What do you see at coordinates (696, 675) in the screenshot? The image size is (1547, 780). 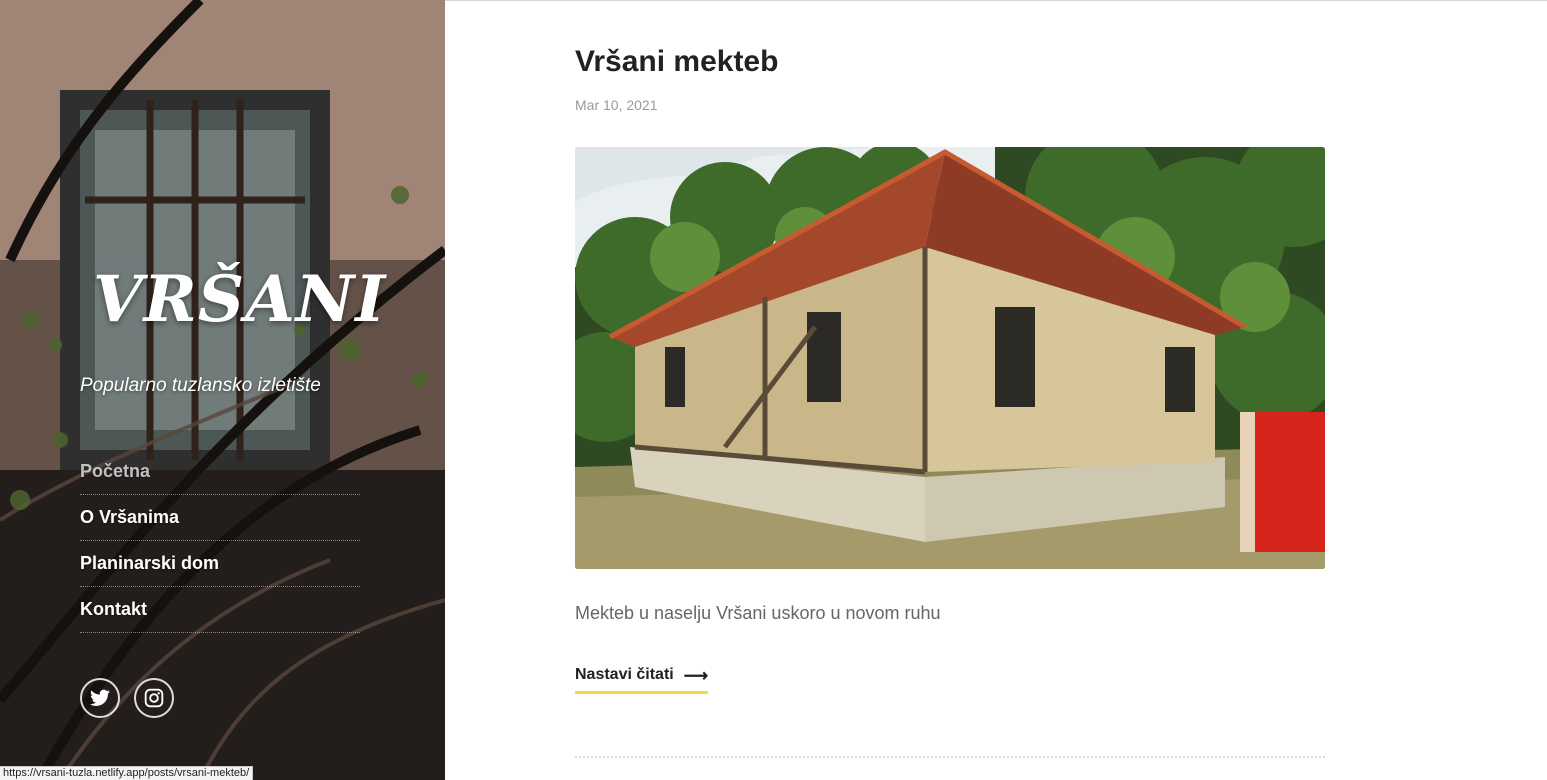 I see `arrow-right-icon: ⟶` at bounding box center [696, 675].